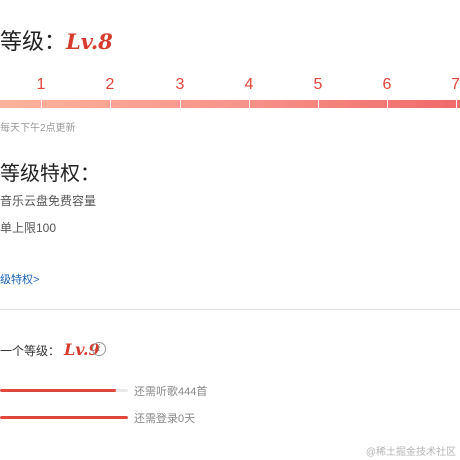 This screenshot has height=460, width=460. I want to click on scale-tick-5: 5, so click(318, 84).